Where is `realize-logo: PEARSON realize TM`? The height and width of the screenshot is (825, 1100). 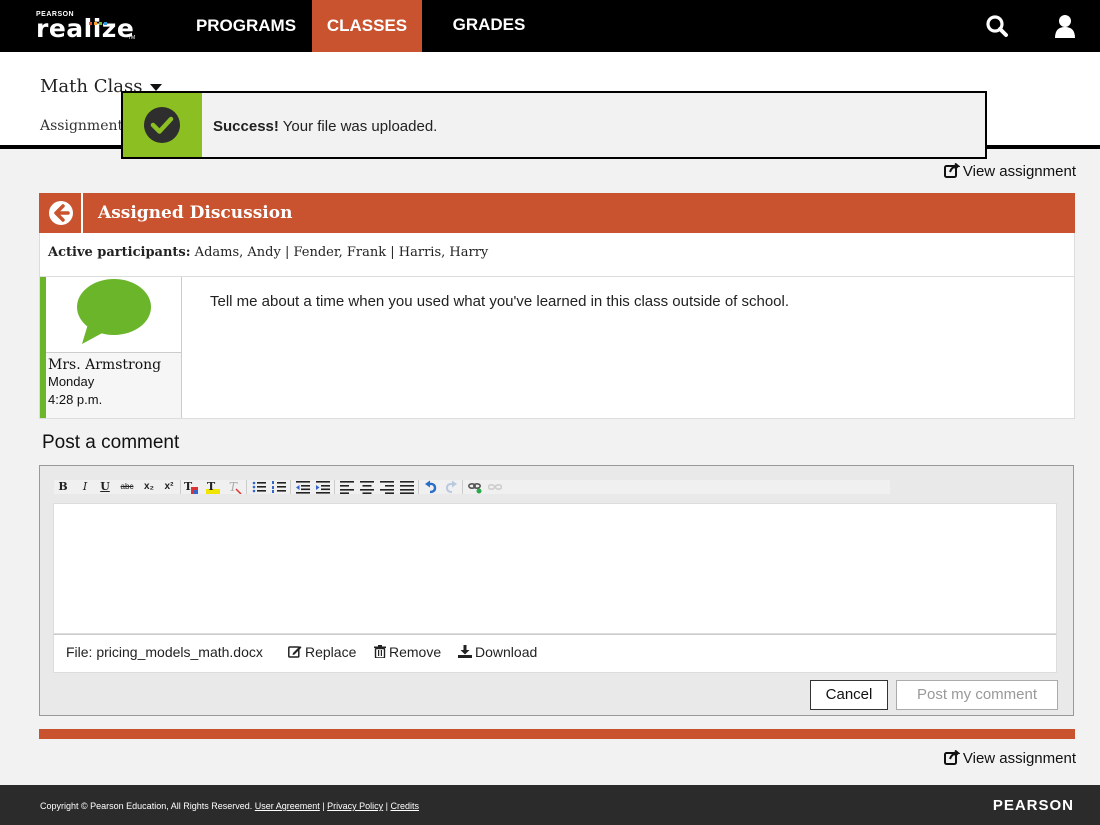
realize-logo: PEARSON realize TM is located at coordinates (86, 26).